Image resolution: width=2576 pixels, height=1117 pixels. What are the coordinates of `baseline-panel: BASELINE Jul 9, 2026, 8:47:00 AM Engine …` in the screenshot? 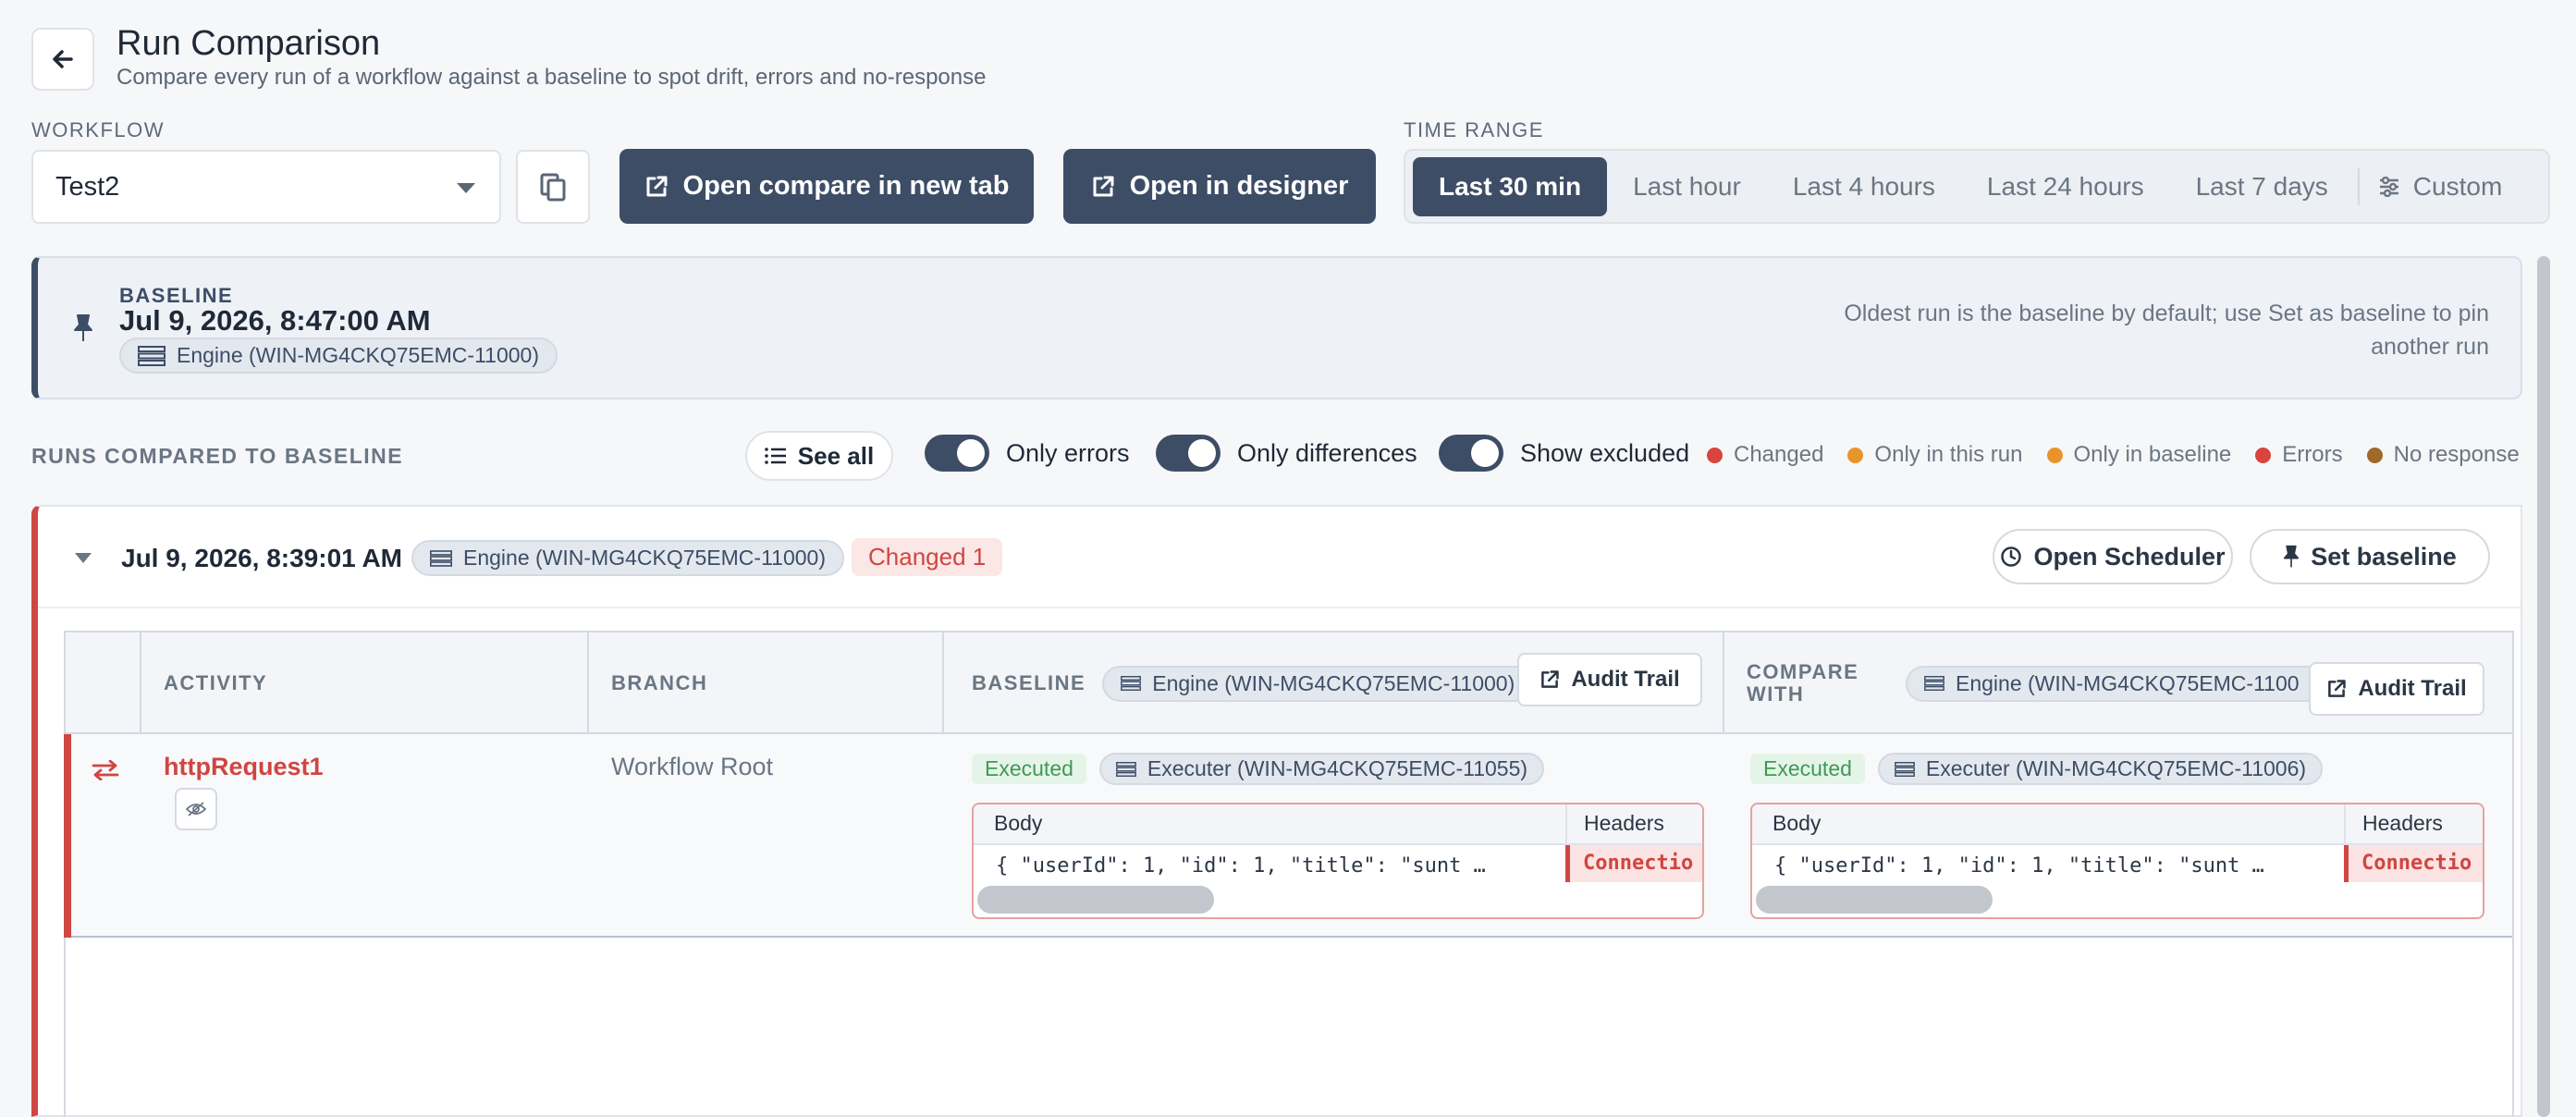 It's located at (1276, 327).